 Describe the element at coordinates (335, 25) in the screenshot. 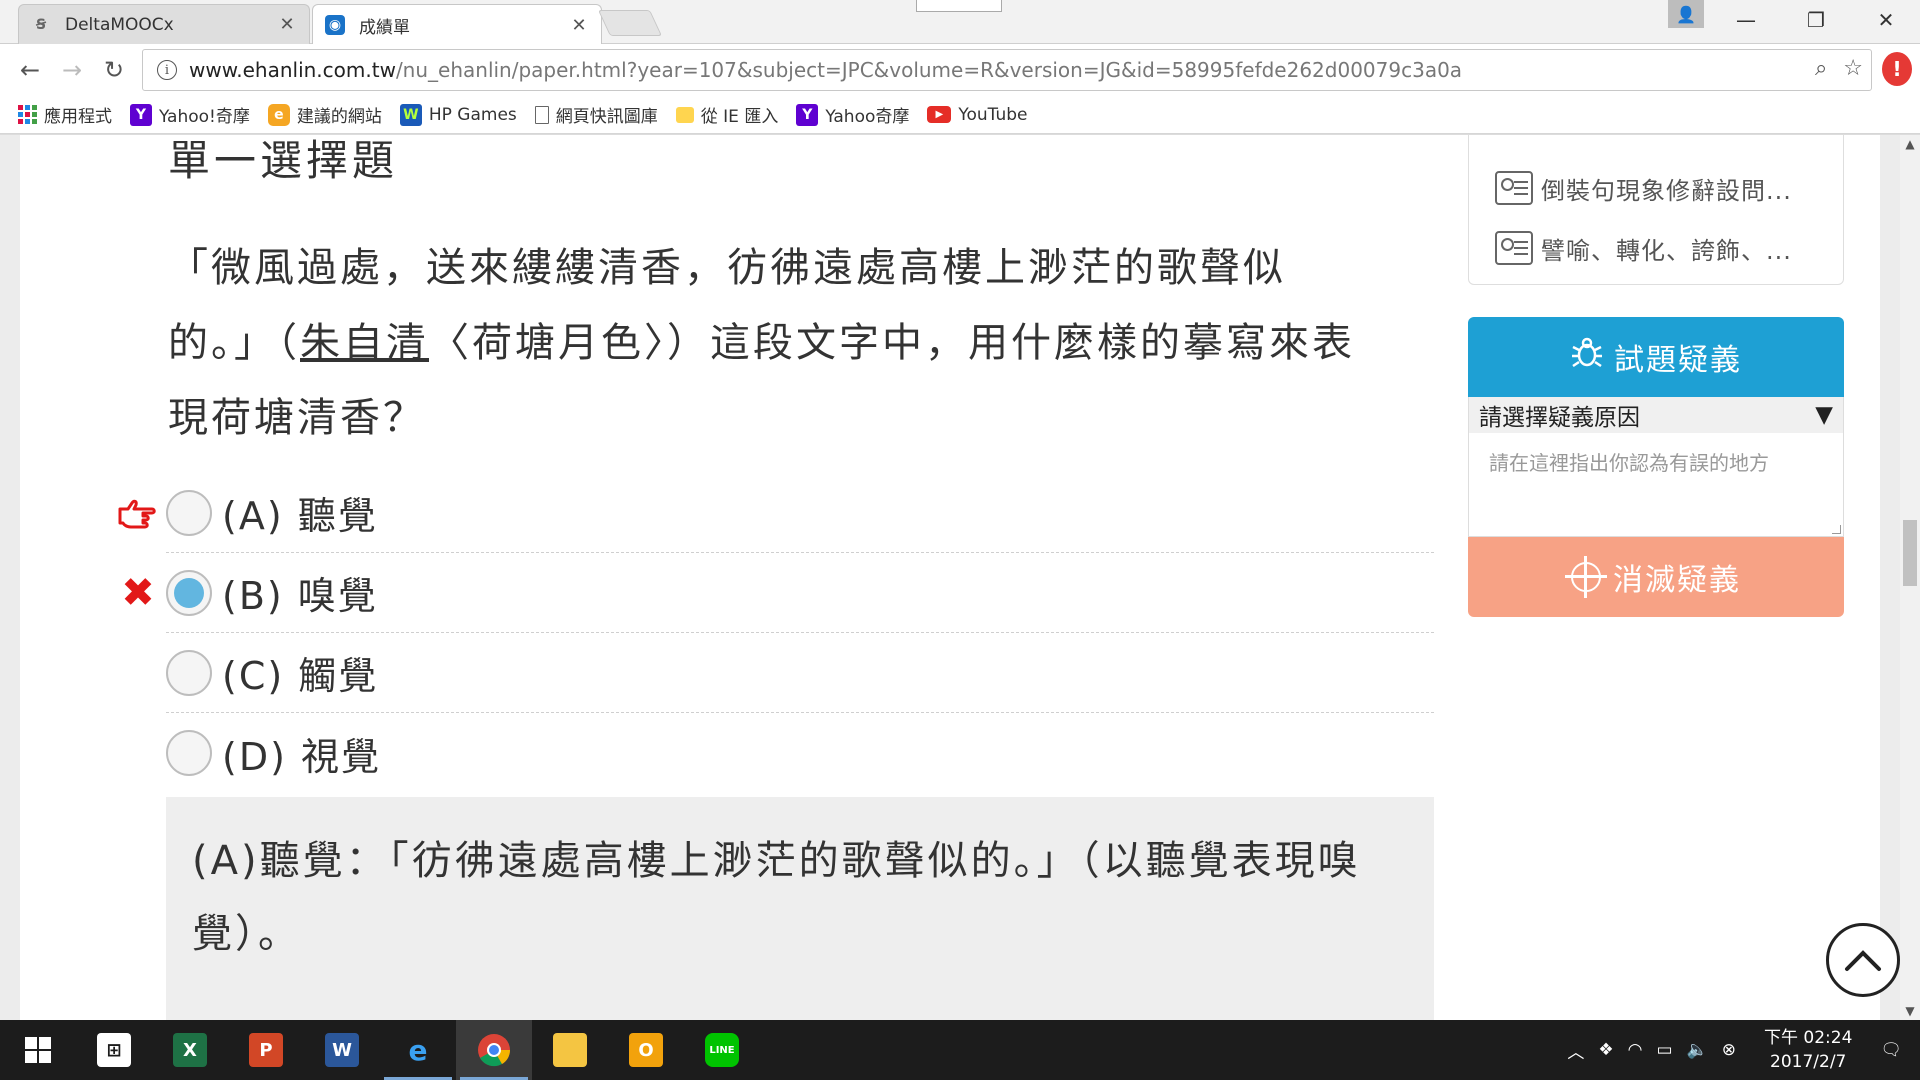

I see `ehanlin-icon: ◉` at that location.